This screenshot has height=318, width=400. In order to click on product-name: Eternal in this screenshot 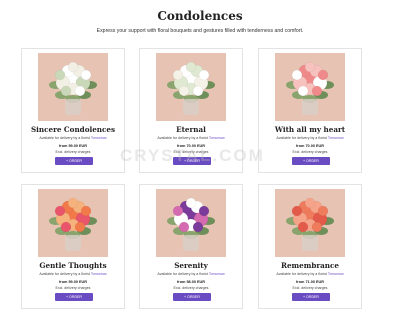, I will do `click(191, 129)`.